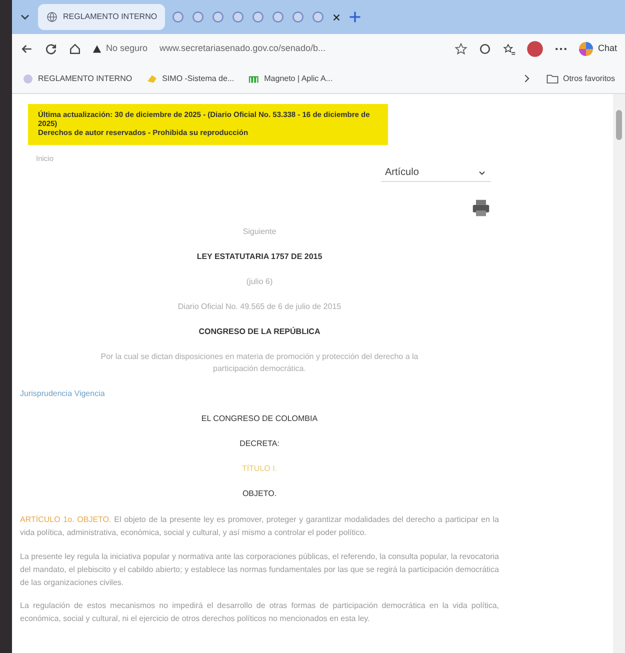  What do you see at coordinates (259, 527) in the screenshot?
I see `paragraph-text: ARTÍCULO 1o. OBJETO. El objeto de la presente ley es promover, proteger y garantizar modalidades del derecho a participar en la vida política, administrativa, económica, social y cultural, y así mismo a controlar el poder político.` at bounding box center [259, 527].